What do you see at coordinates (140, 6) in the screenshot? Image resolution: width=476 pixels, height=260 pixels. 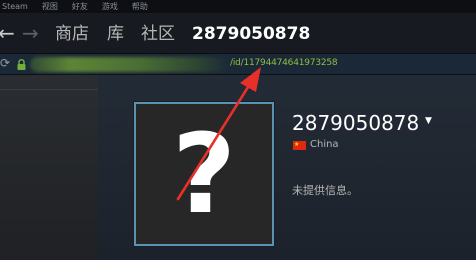 I see `menu-item-help: 帮助` at bounding box center [140, 6].